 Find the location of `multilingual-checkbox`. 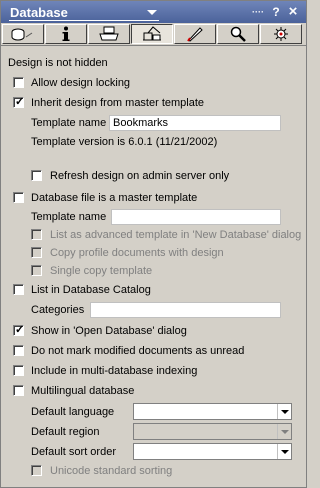

multilingual-checkbox is located at coordinates (18, 390).